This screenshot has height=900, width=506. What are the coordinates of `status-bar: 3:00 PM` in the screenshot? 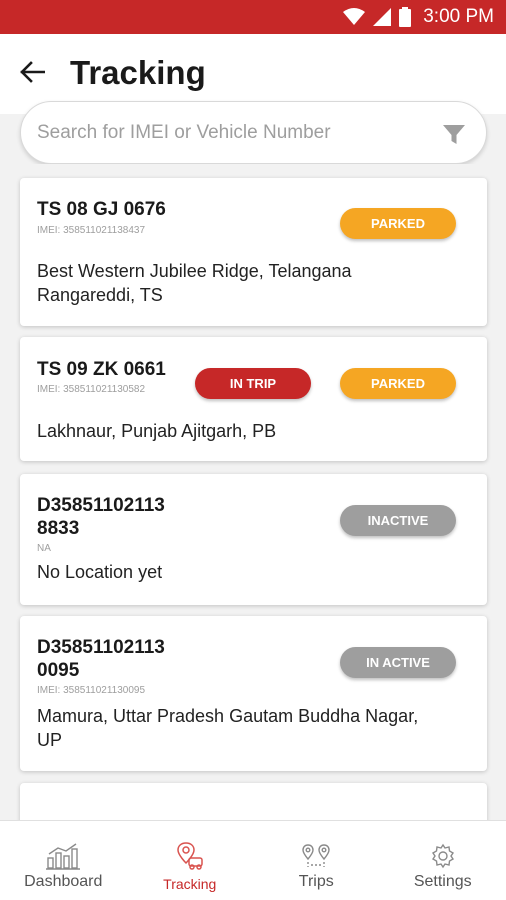 It's located at (253, 17).